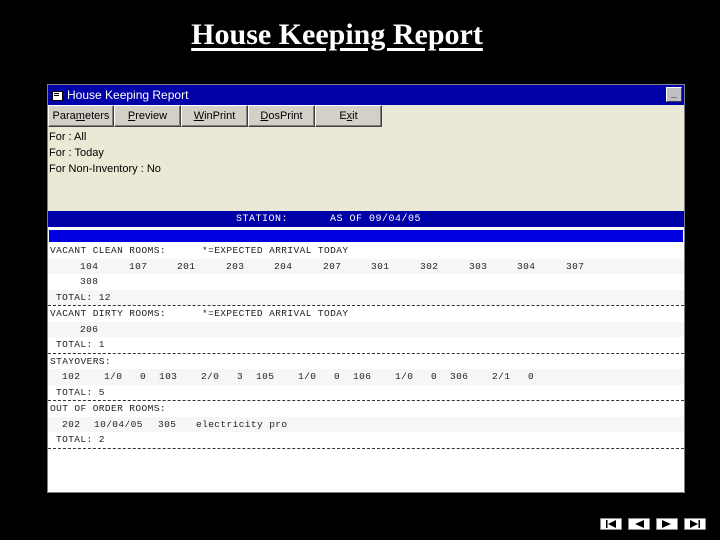 This screenshot has height=540, width=720. Describe the element at coordinates (366, 393) in the screenshot. I see `total-line: TOTAL: 5` at that location.